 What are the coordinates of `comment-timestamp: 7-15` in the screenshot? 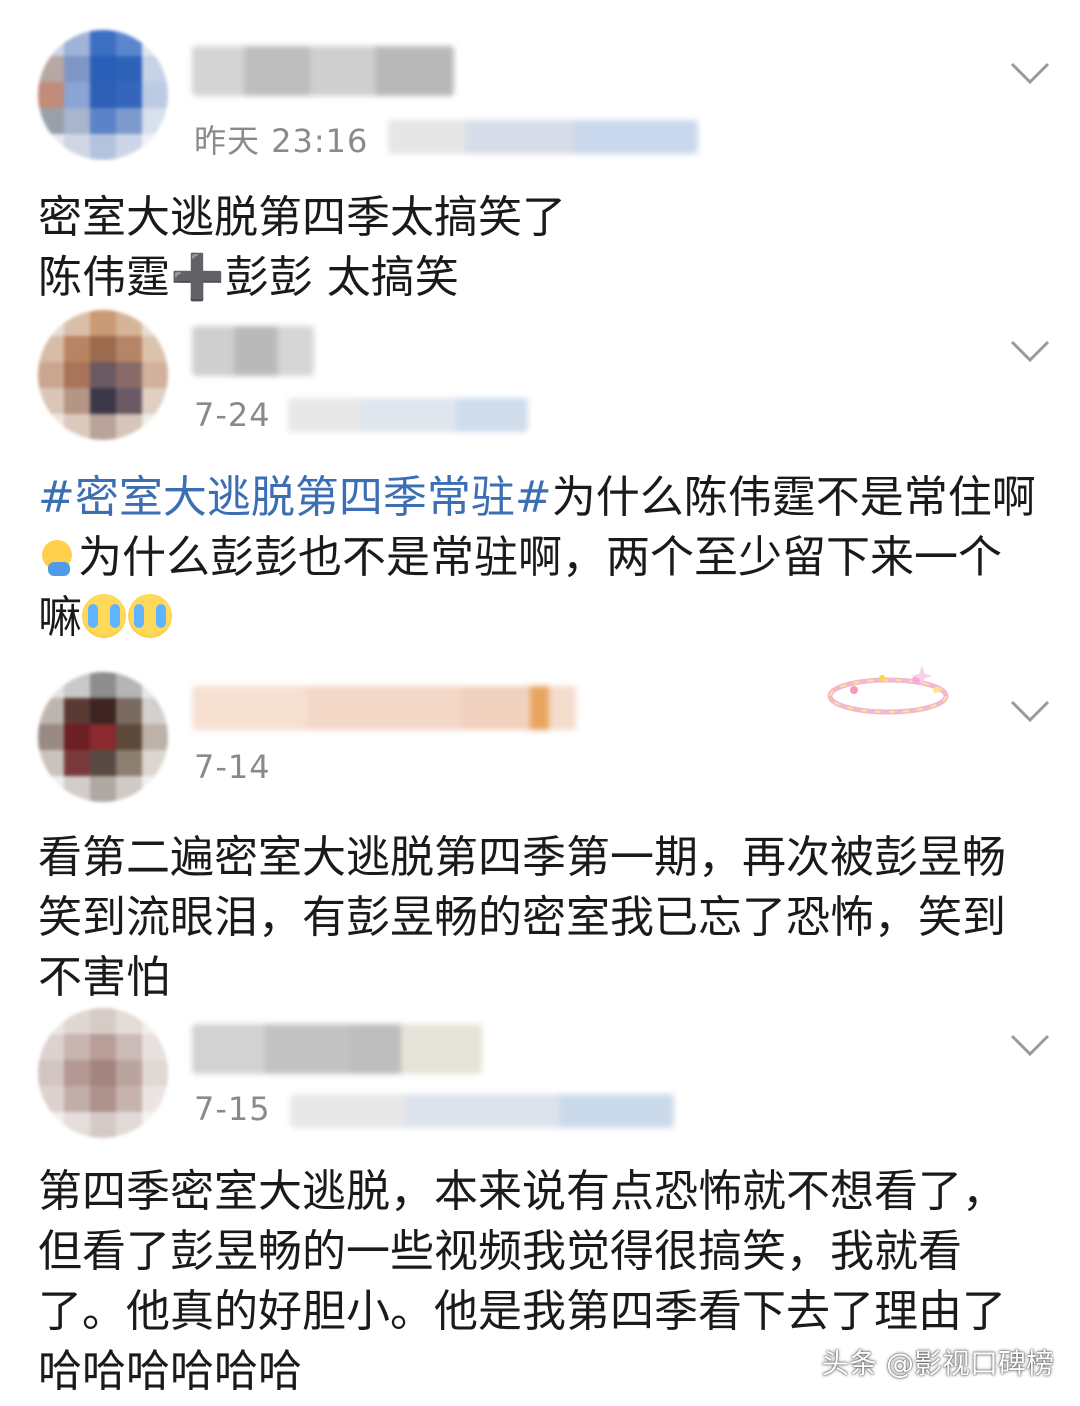 It's located at (232, 1109).